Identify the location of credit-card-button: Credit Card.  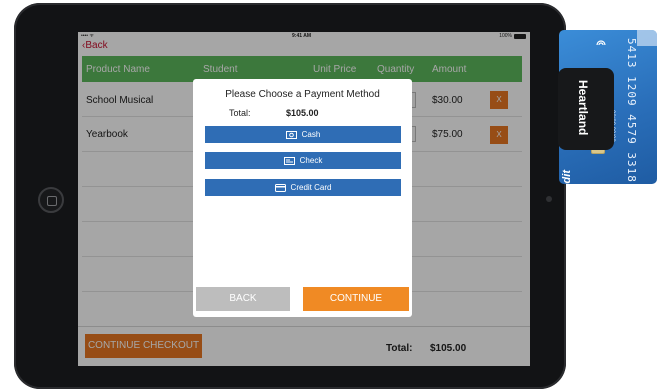
(303, 187).